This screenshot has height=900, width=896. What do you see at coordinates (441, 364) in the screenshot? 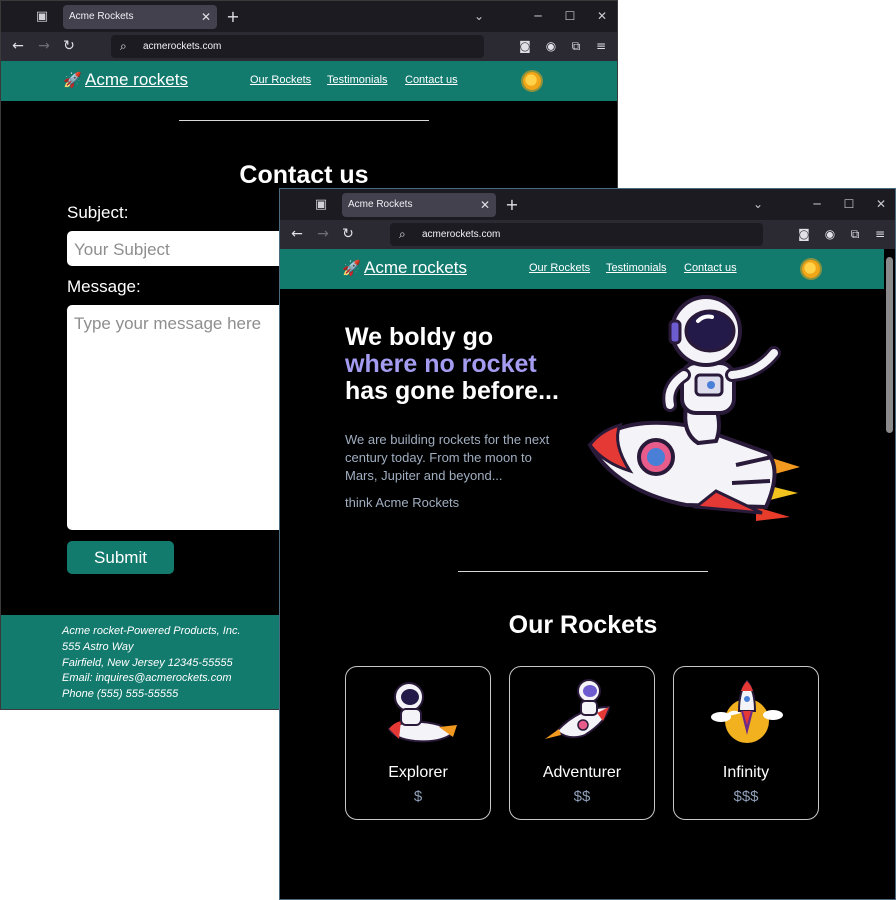
I see `hero-heading-line-2: where no rocket` at bounding box center [441, 364].